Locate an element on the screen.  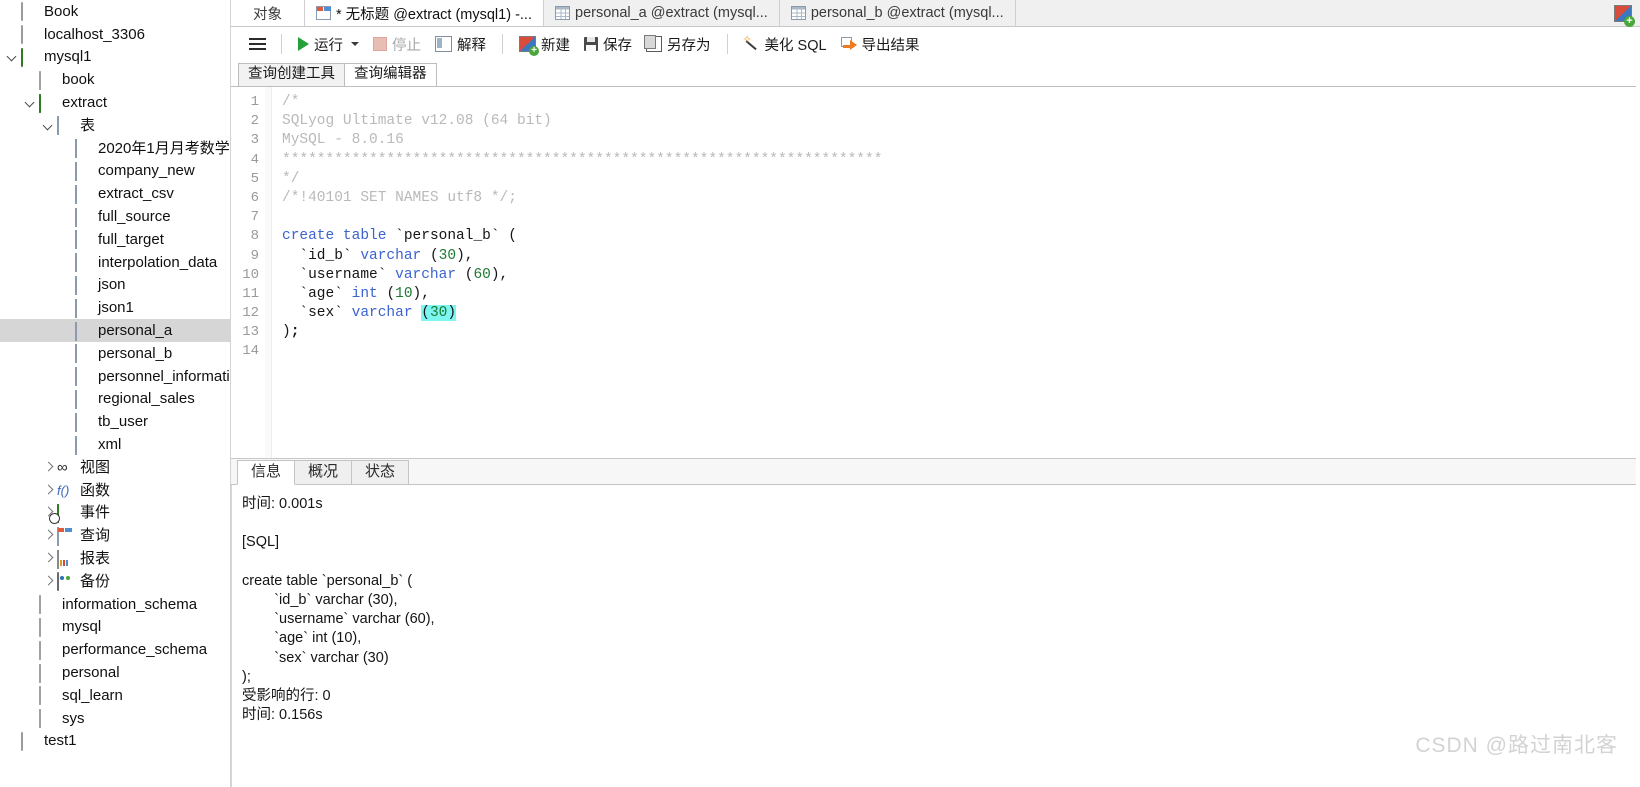
message-line: ); is located at coordinates (246, 676).